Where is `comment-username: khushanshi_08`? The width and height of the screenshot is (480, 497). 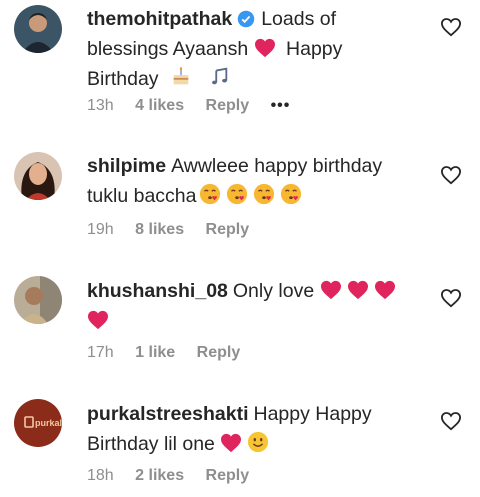 comment-username: khushanshi_08 is located at coordinates (157, 291).